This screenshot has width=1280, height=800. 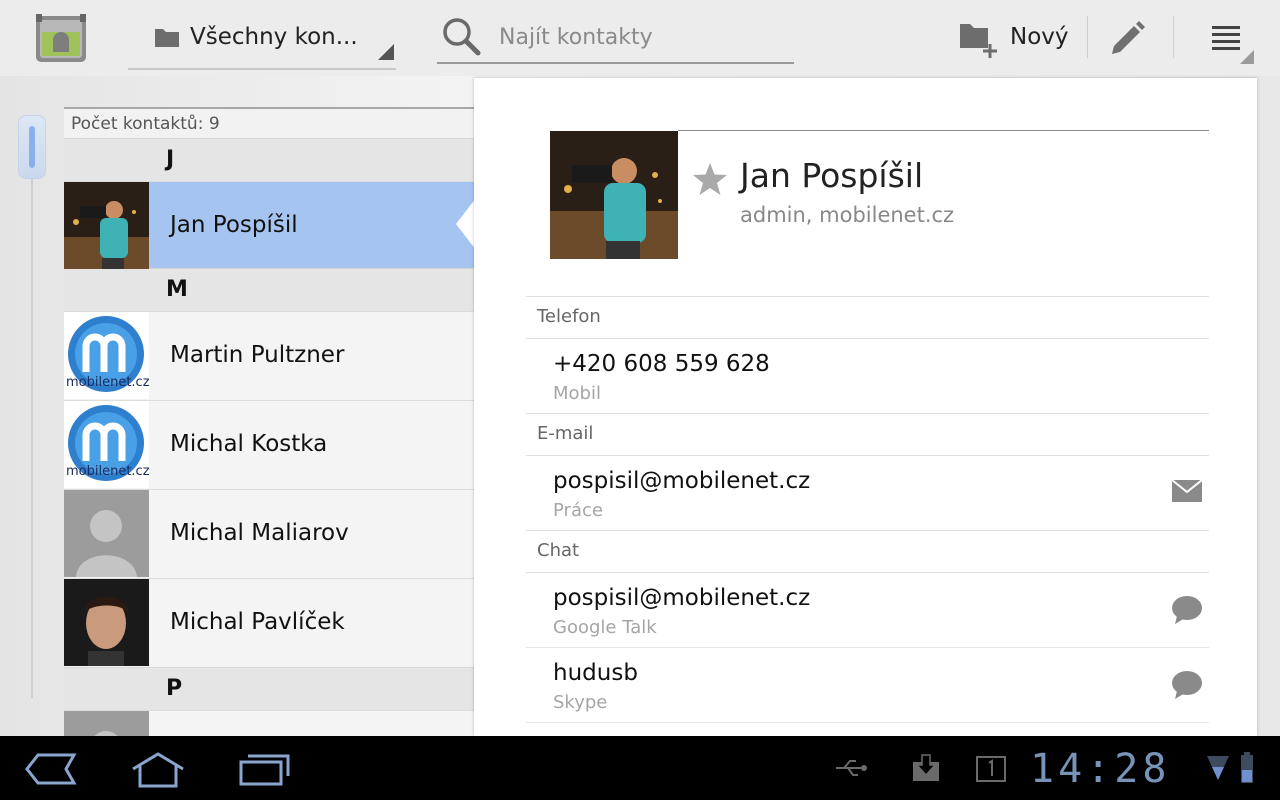 I want to click on contact-name: Michal Maliarov, so click(x=259, y=533).